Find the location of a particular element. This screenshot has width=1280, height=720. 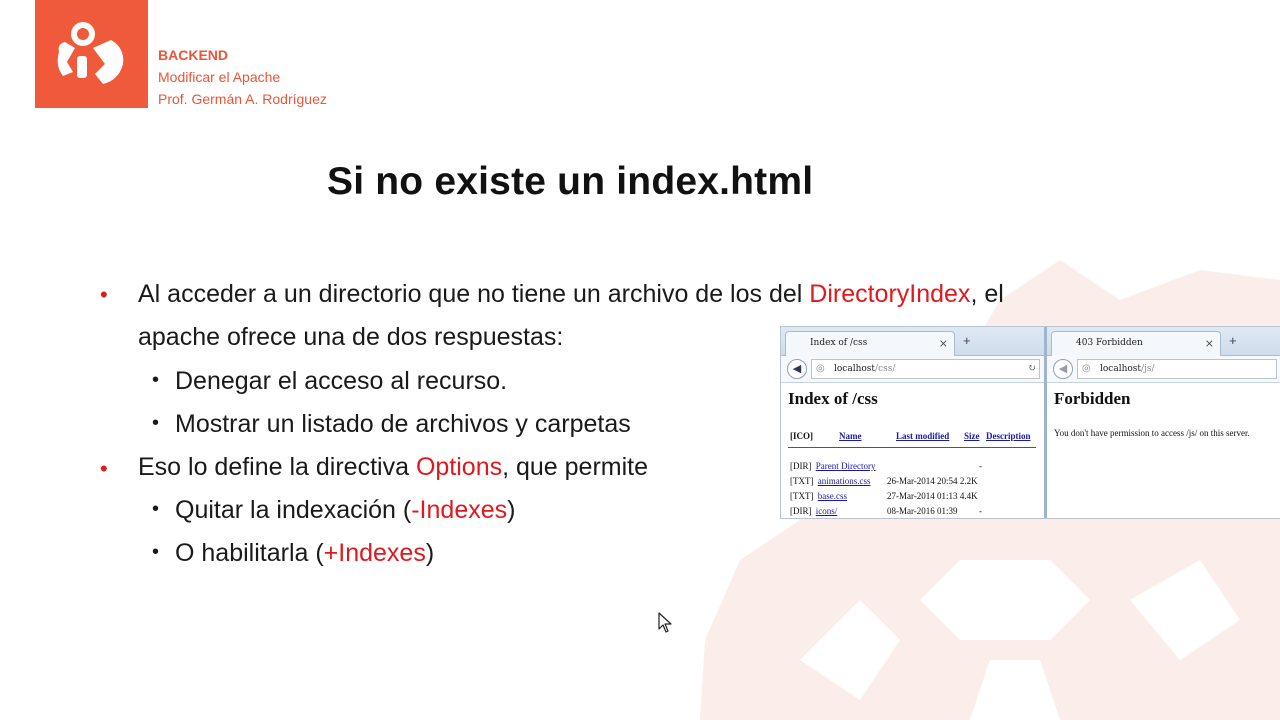

table-row: [DIR] icons/ is located at coordinates (814, 511).